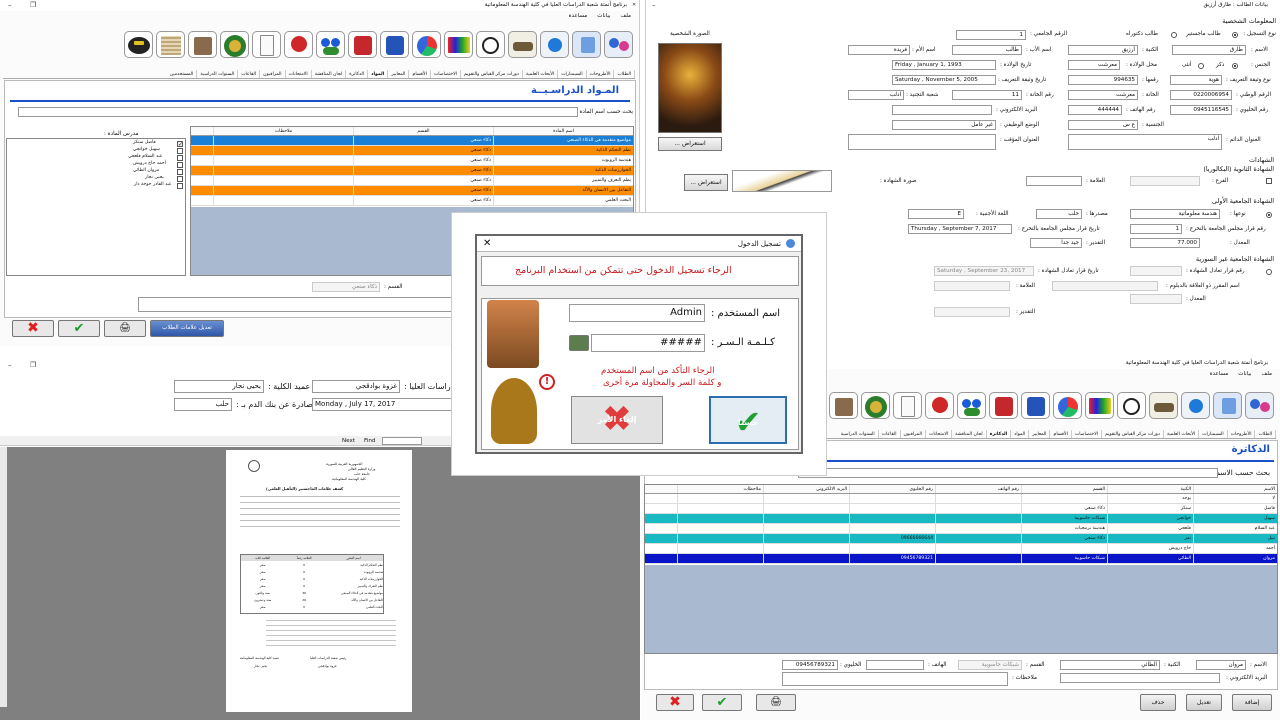 This screenshot has width=1280, height=720. What do you see at coordinates (879, 50) in the screenshot?
I see `mother-field: فريدة` at bounding box center [879, 50].